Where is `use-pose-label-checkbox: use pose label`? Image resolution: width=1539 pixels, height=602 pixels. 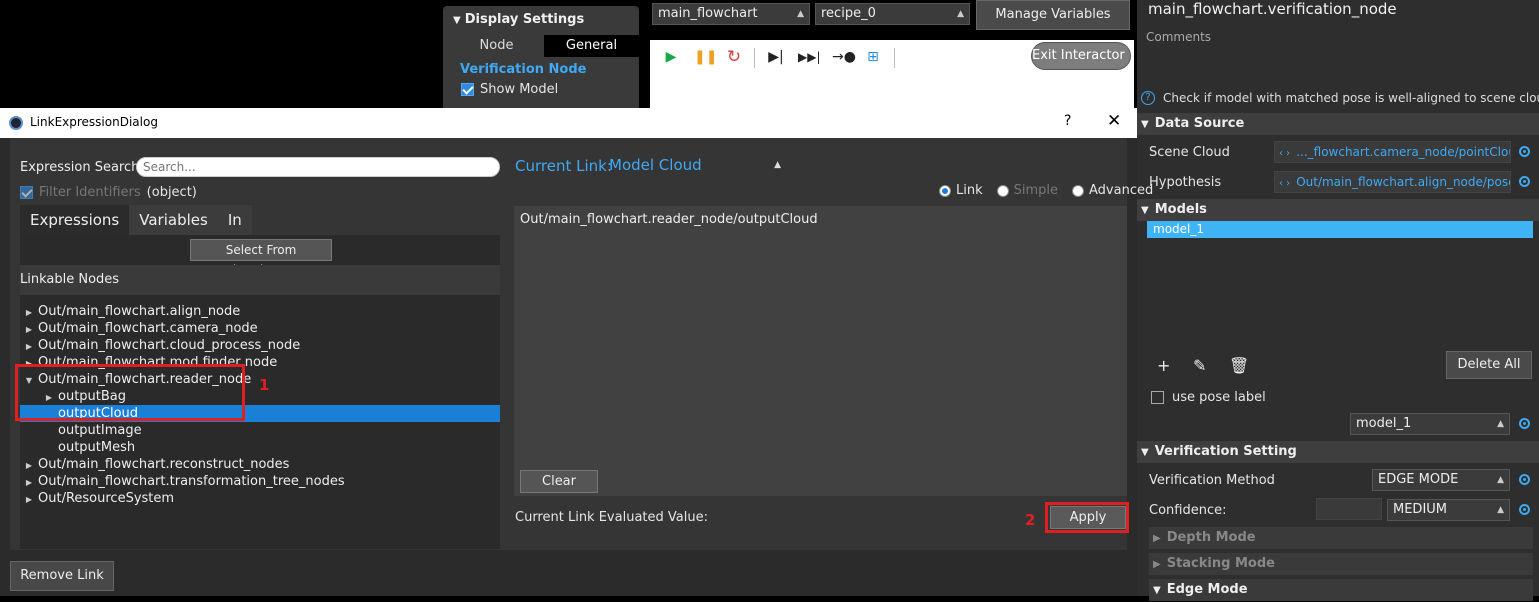 use-pose-label-checkbox: use pose label is located at coordinates (1208, 397).